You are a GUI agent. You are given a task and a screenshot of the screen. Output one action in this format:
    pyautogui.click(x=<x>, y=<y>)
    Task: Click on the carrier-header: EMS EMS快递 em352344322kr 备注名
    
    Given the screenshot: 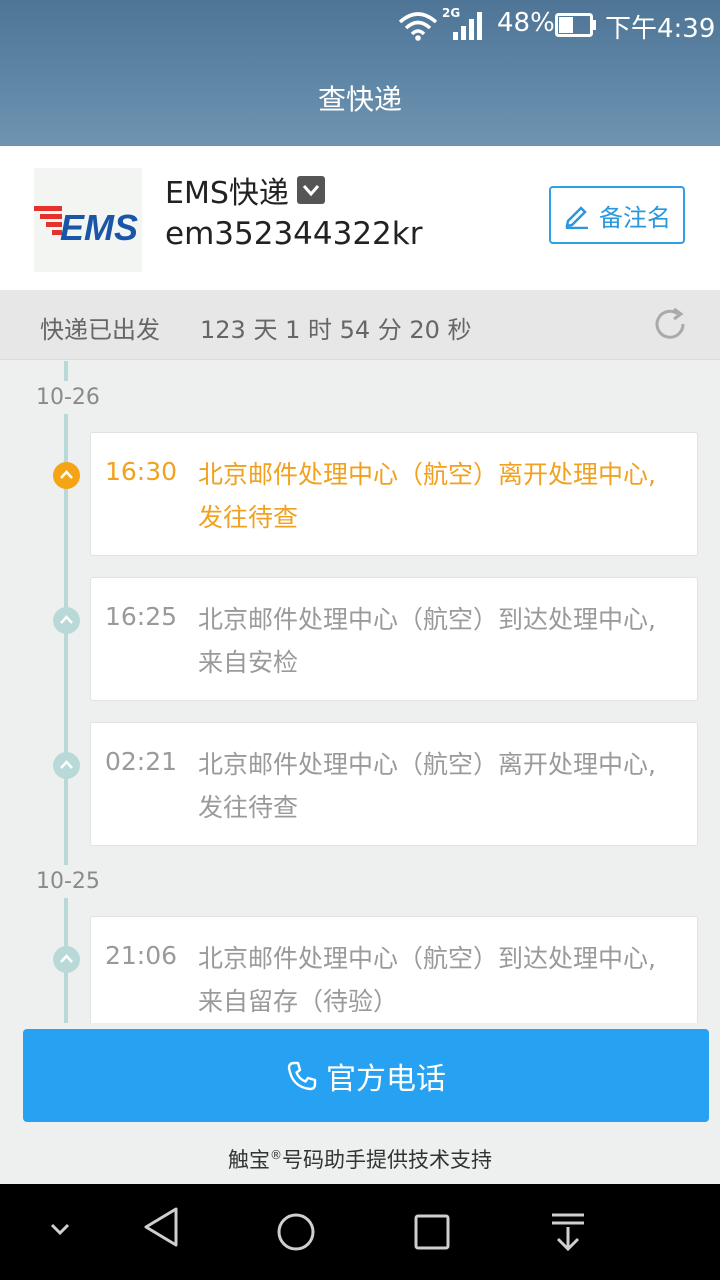 What is the action you would take?
    pyautogui.click(x=360, y=218)
    